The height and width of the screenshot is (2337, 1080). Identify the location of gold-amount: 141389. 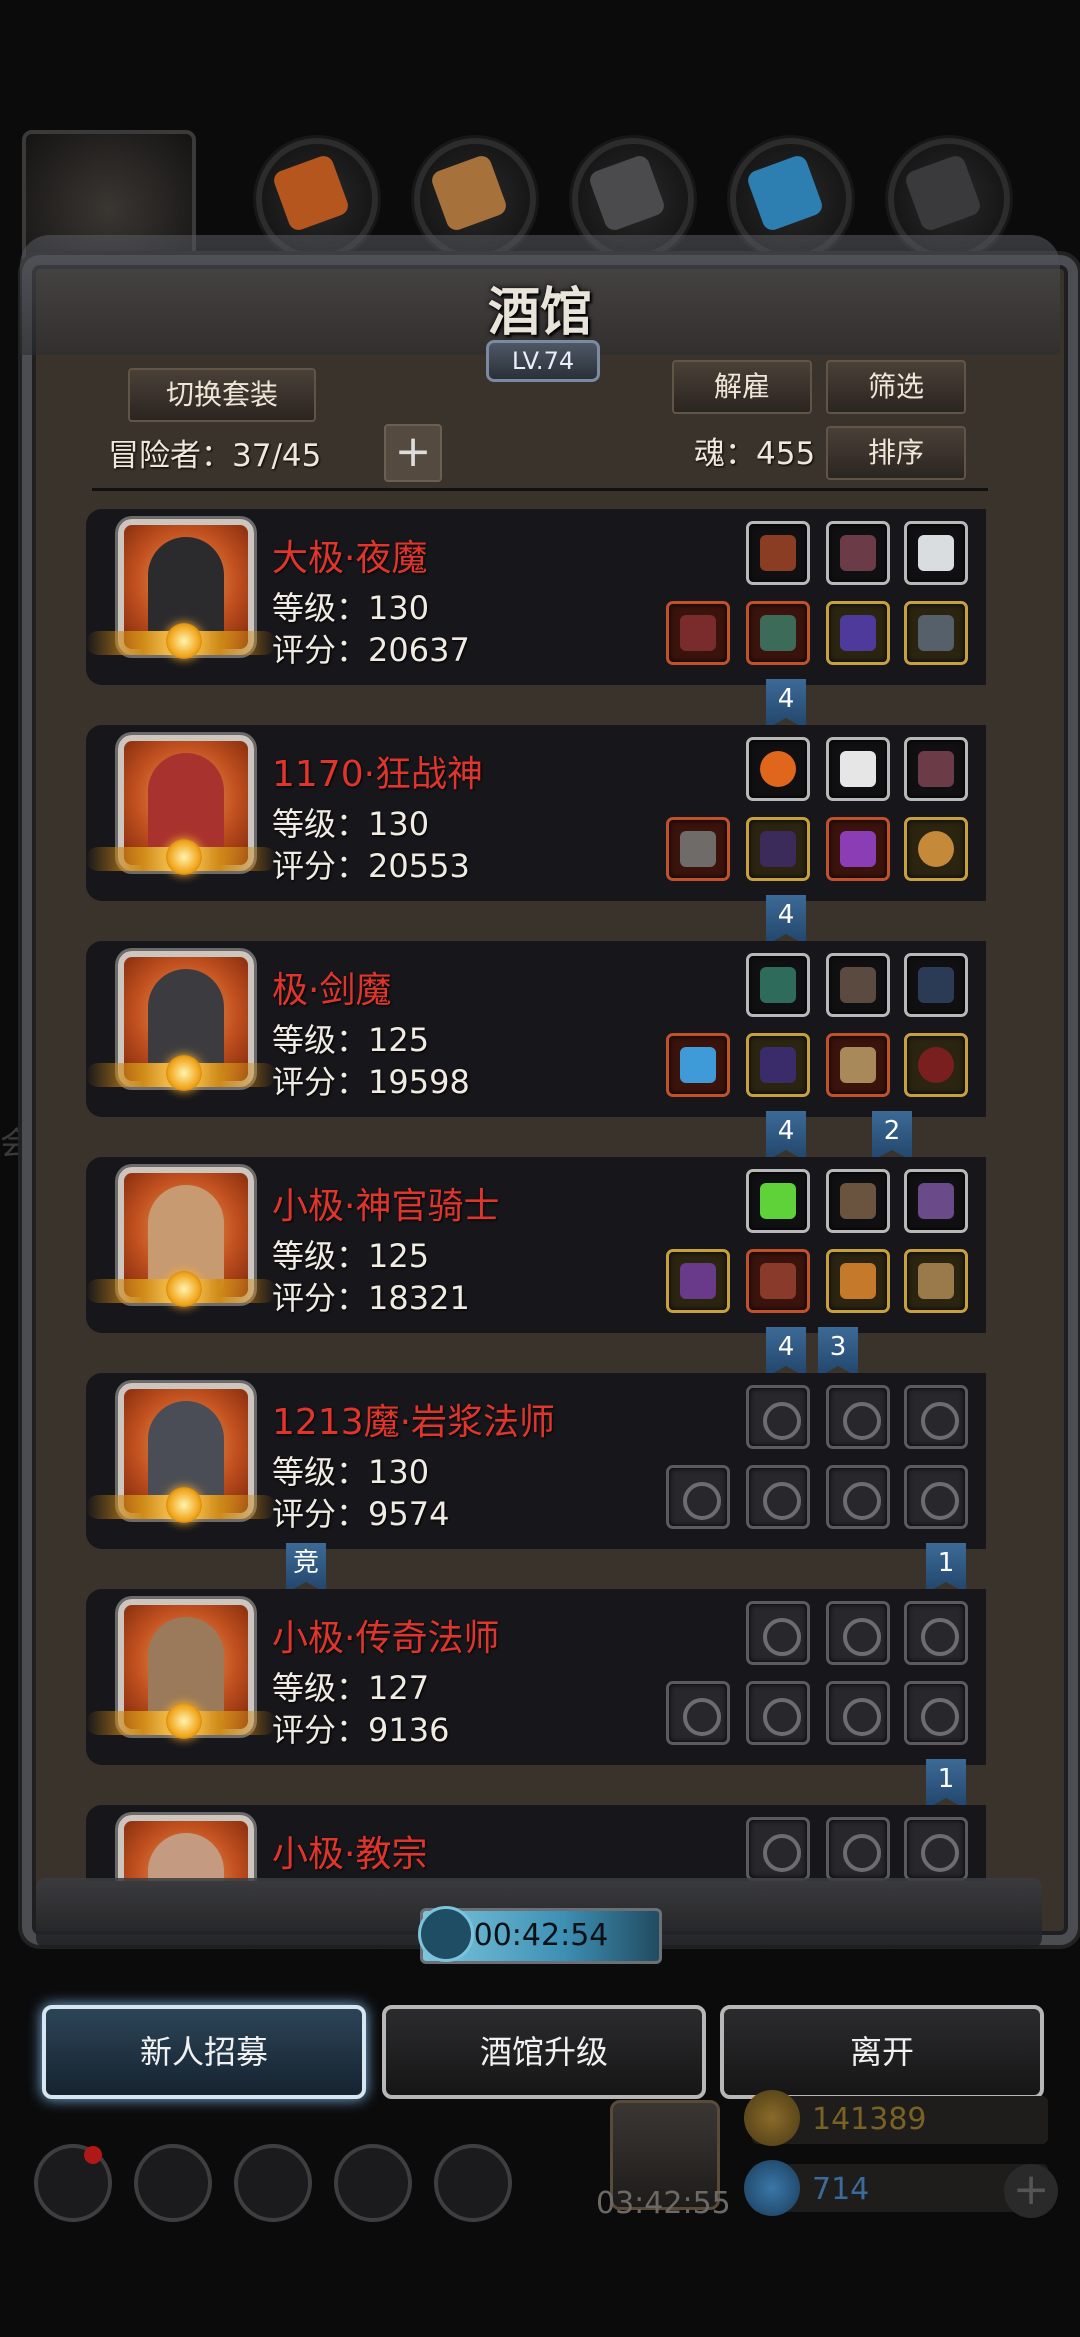
(869, 2119).